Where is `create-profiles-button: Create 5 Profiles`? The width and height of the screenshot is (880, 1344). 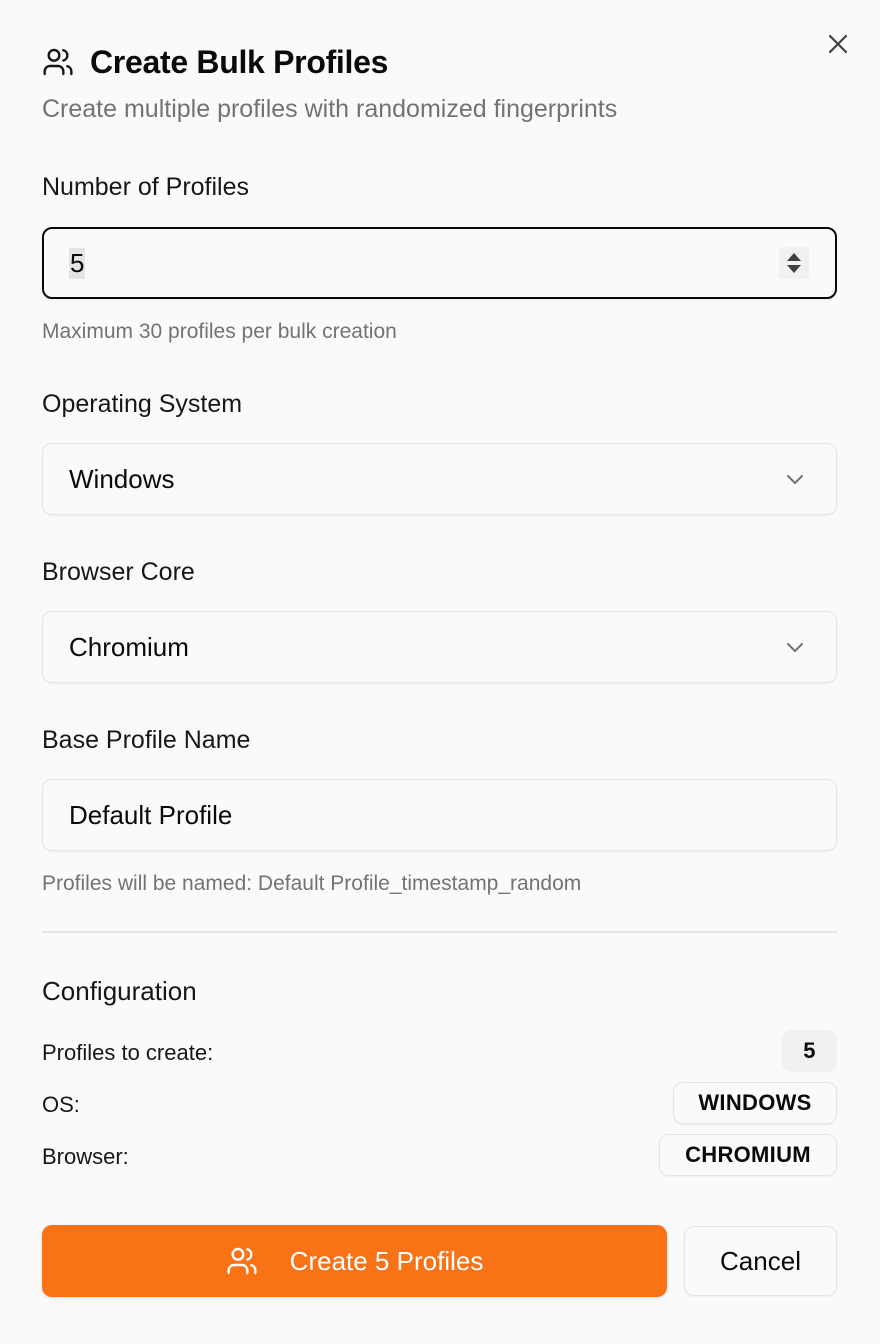
create-profiles-button: Create 5 Profiles is located at coordinates (354, 1261).